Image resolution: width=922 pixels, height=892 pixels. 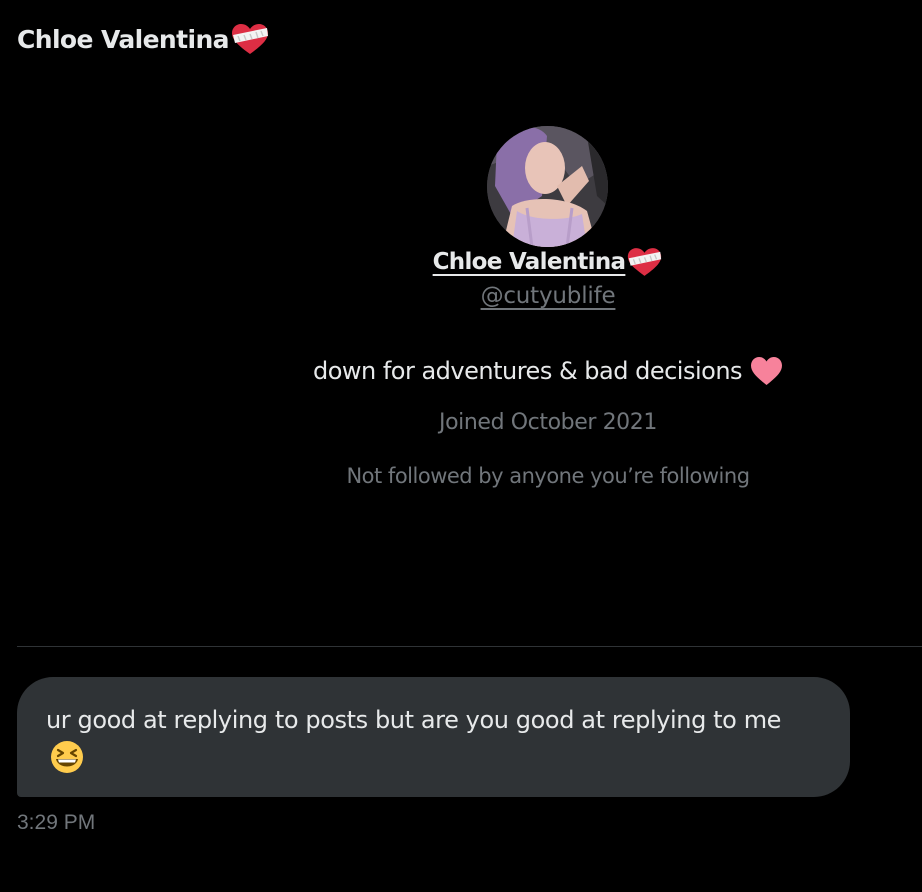 What do you see at coordinates (56, 822) in the screenshot?
I see `message-timestamp: 3:29 PM` at bounding box center [56, 822].